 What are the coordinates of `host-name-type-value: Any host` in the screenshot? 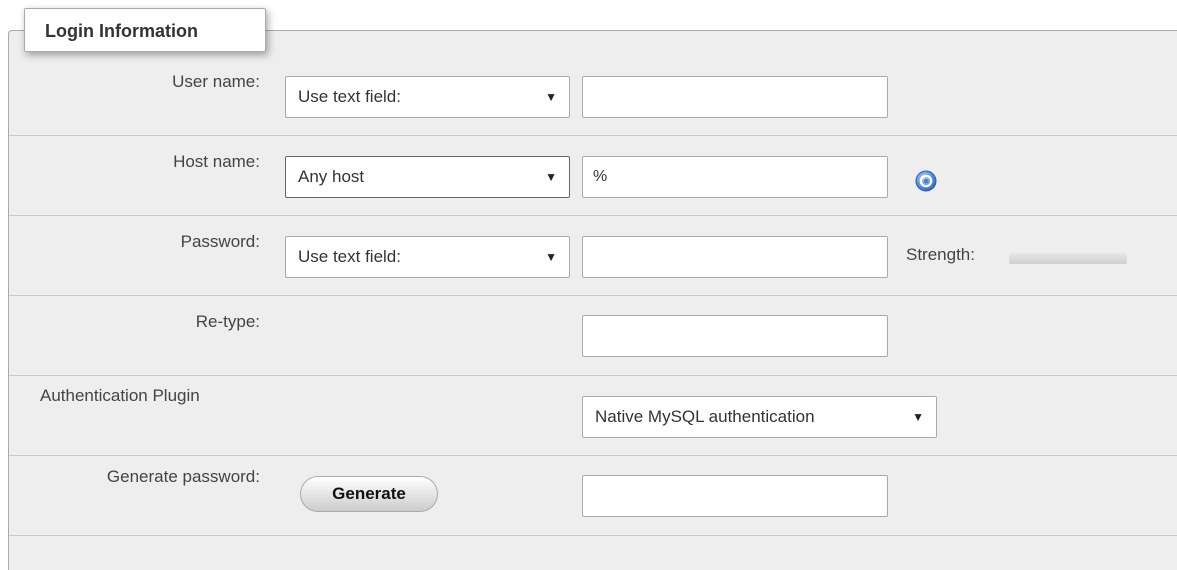 It's located at (331, 176).